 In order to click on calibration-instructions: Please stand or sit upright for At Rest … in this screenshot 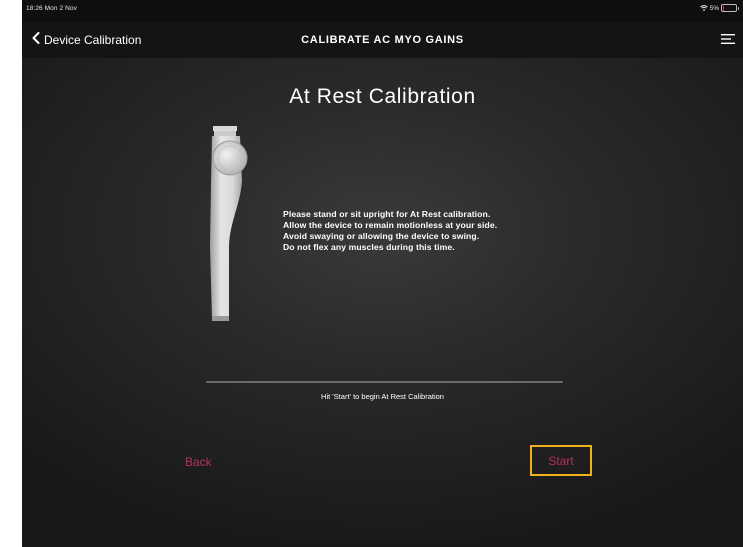, I will do `click(390, 231)`.